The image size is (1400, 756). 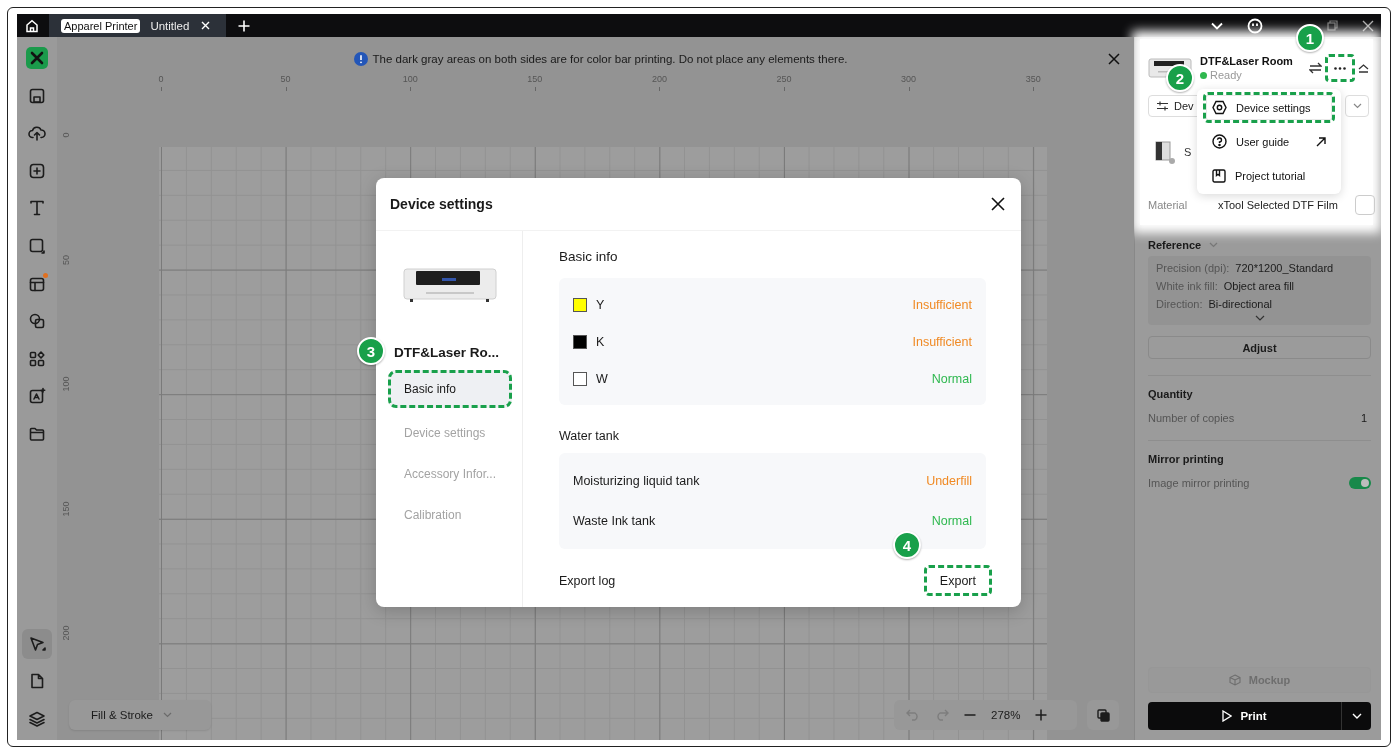 I want to click on material-swatch, so click(x=1365, y=205).